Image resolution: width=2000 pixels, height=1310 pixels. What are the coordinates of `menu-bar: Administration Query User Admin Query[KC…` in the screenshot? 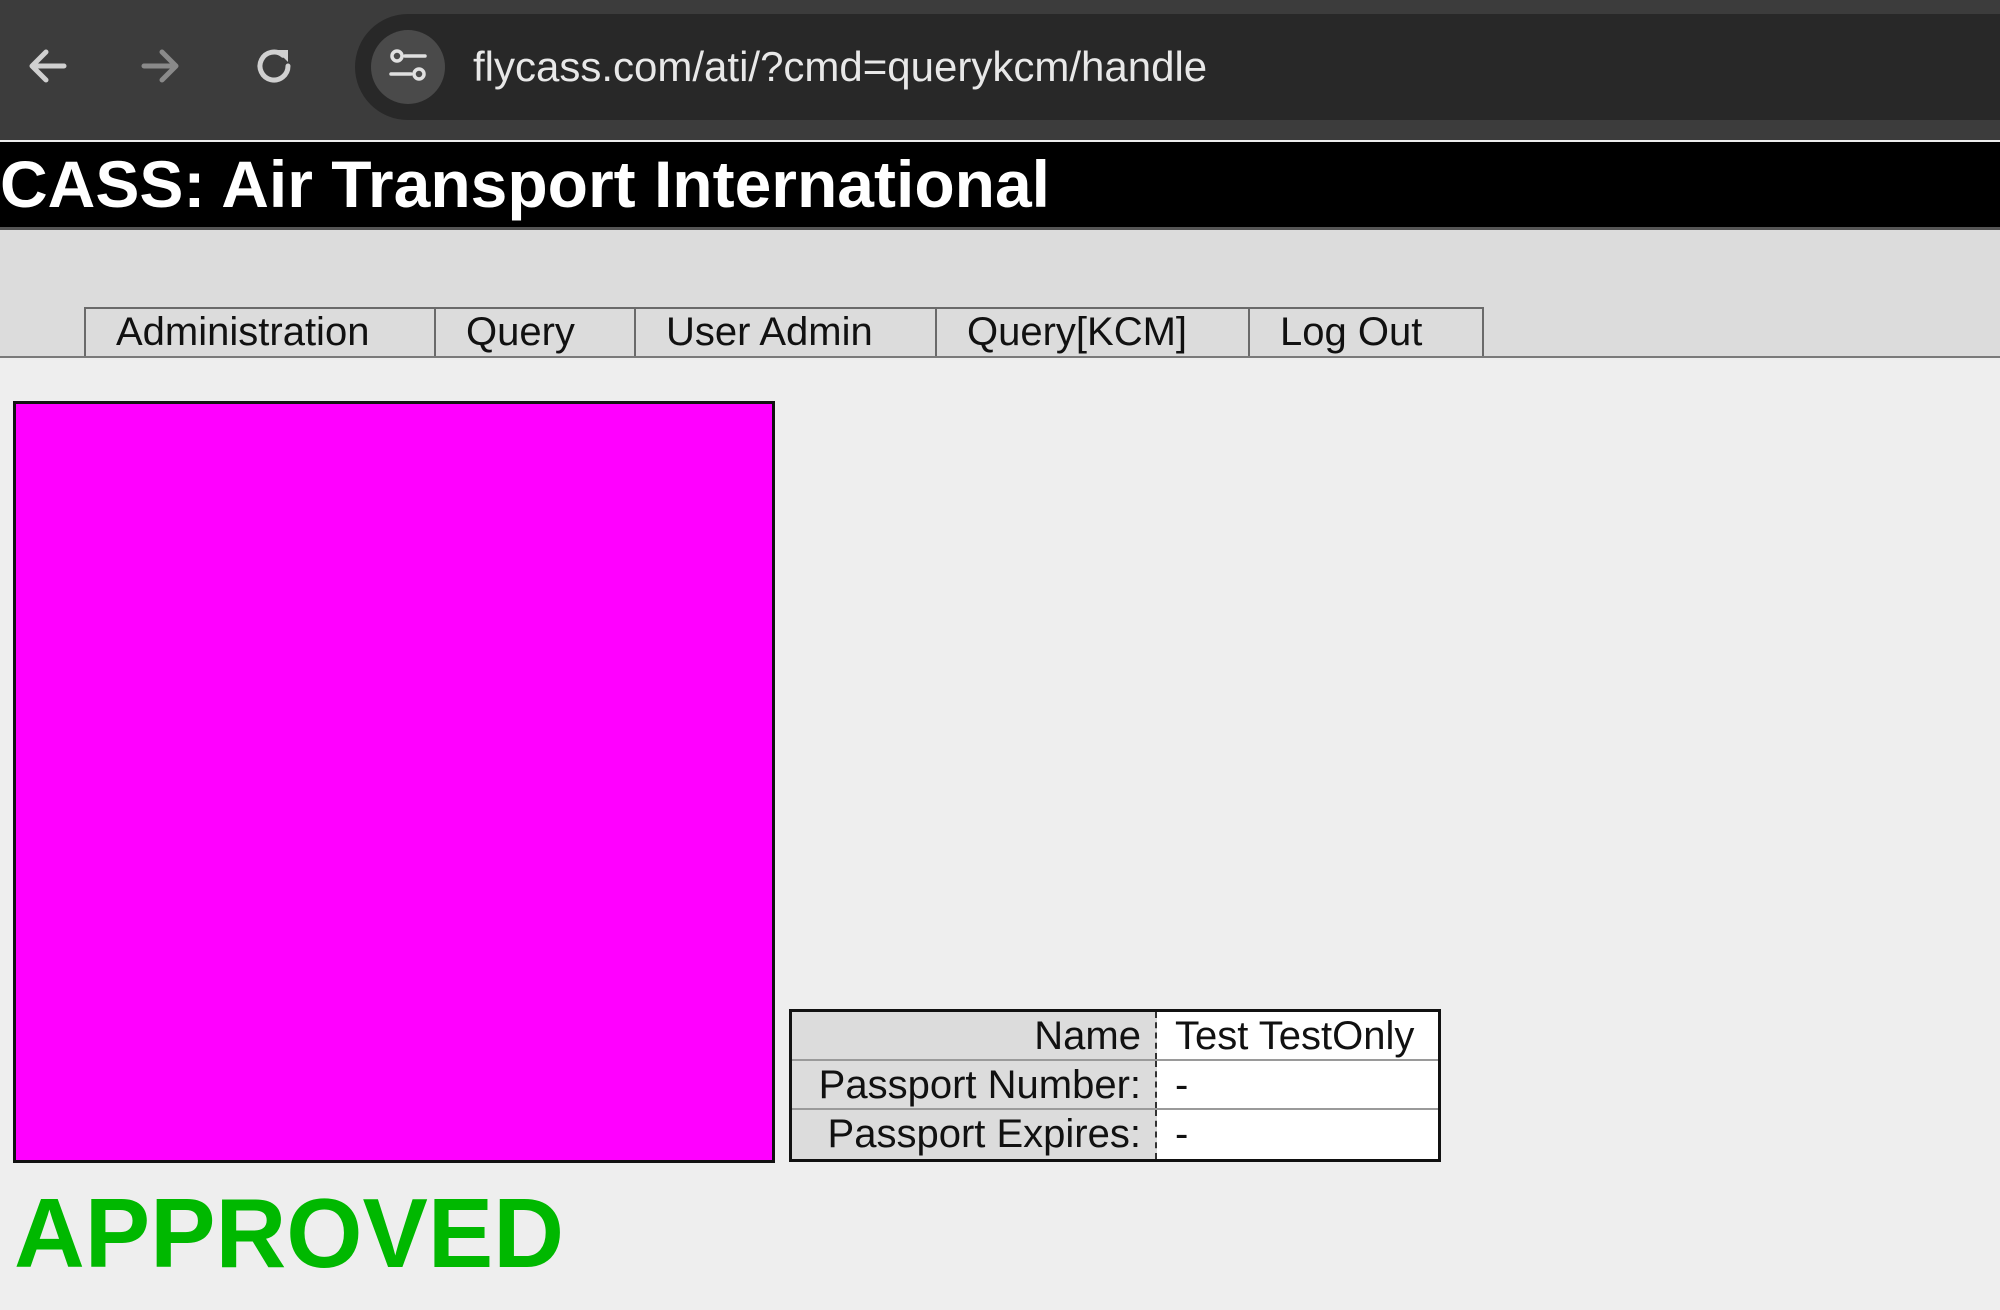 It's located at (1000, 294).